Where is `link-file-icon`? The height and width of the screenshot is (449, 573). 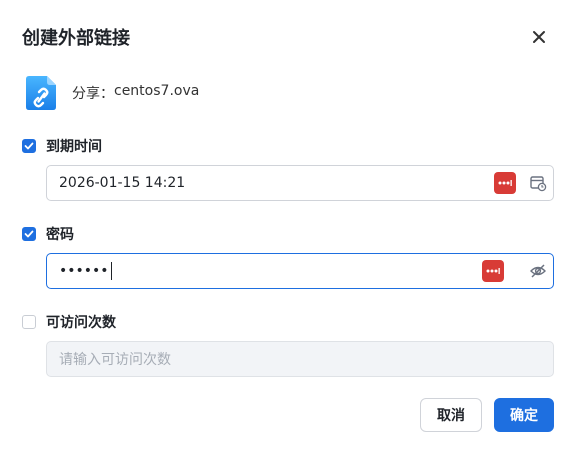 link-file-icon is located at coordinates (41, 93).